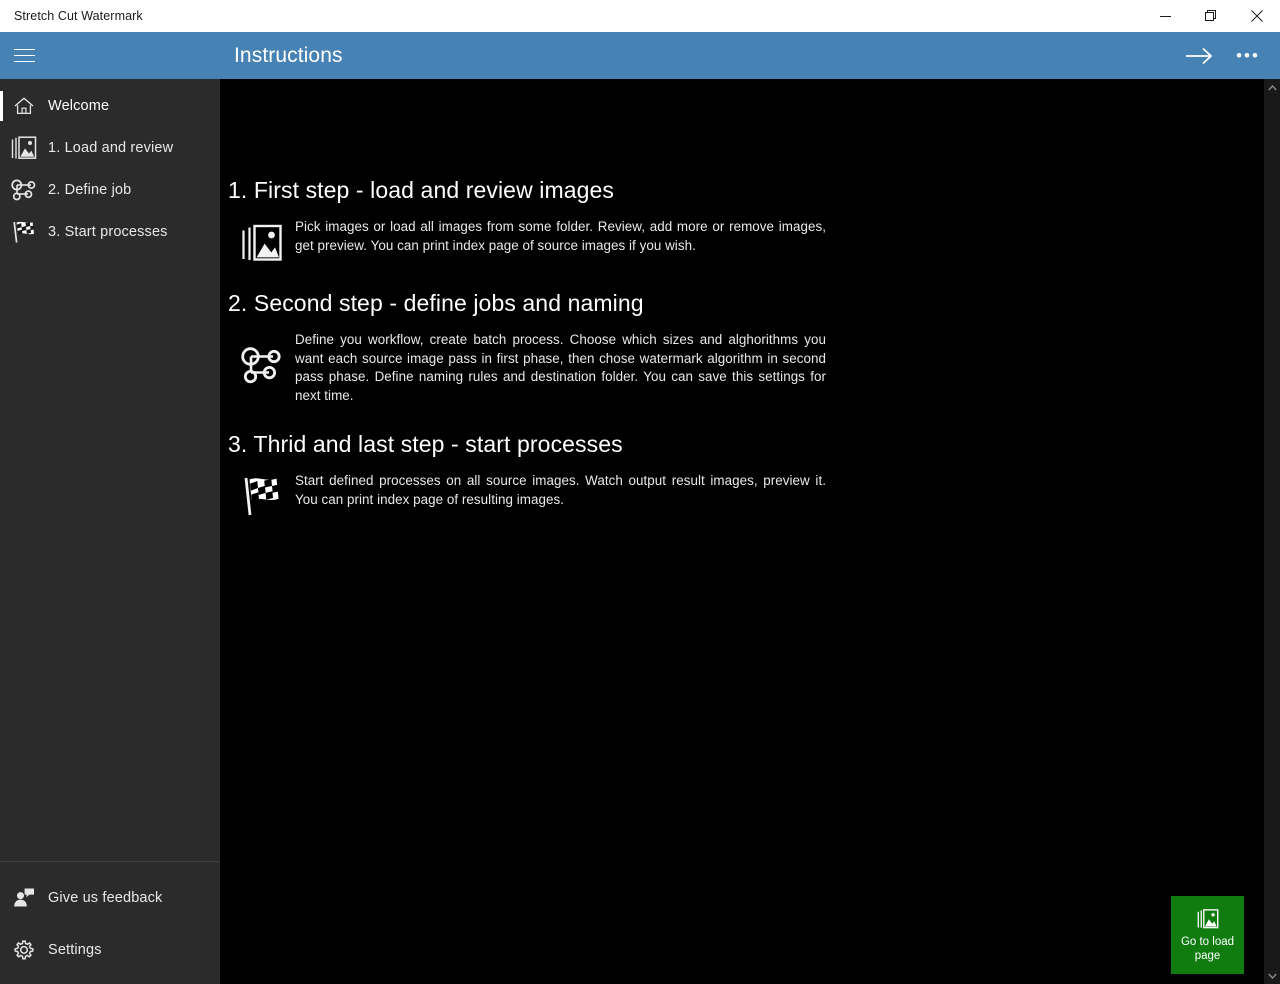 The height and width of the screenshot is (984, 1280). What do you see at coordinates (1211, 16) in the screenshot?
I see `maximize-button` at bounding box center [1211, 16].